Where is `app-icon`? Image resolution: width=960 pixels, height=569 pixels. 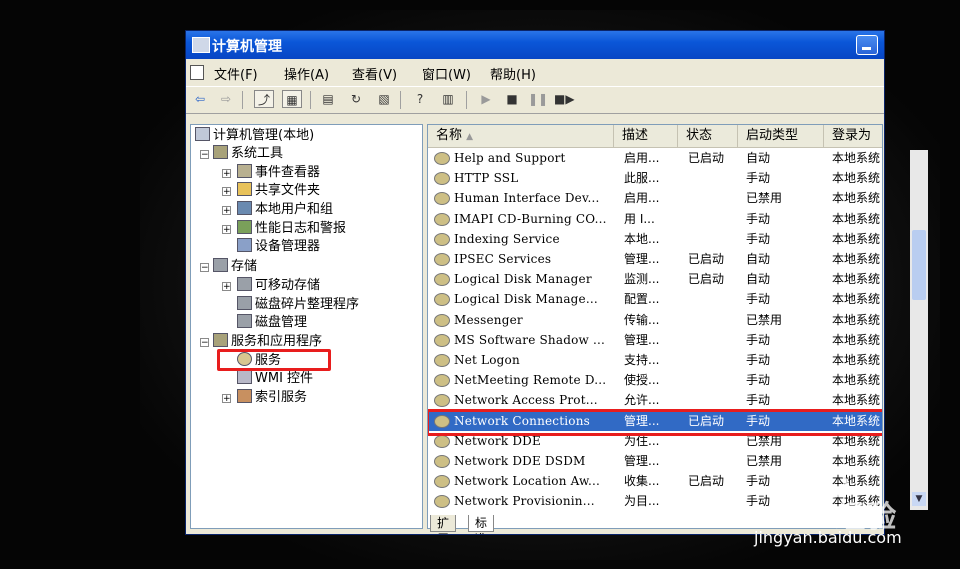
app-icon is located at coordinates (201, 45).